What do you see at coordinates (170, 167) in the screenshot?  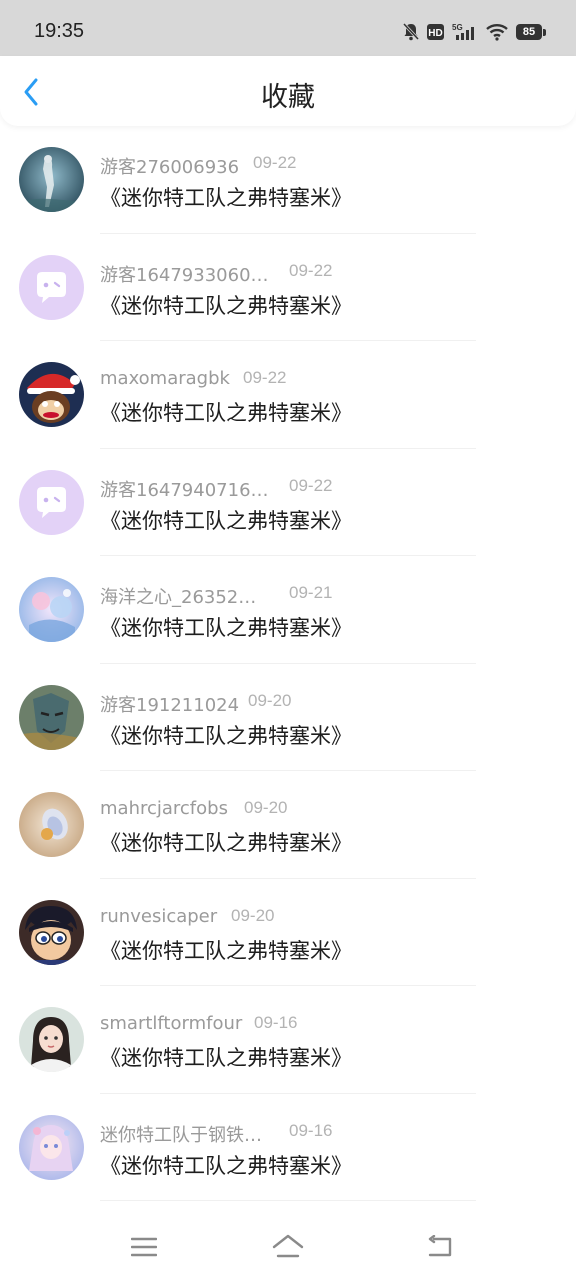 I see `username: 游客276006936` at bounding box center [170, 167].